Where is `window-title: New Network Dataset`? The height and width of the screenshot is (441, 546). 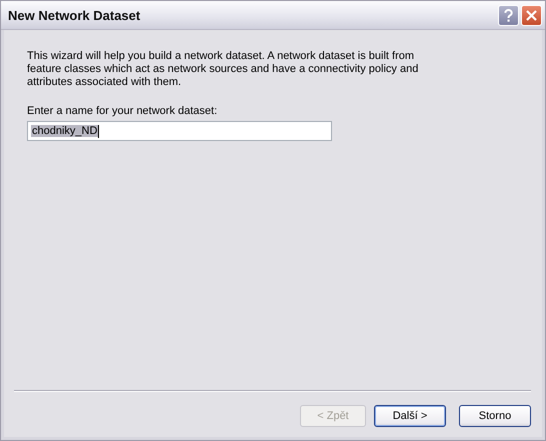 window-title: New Network Dataset is located at coordinates (74, 15).